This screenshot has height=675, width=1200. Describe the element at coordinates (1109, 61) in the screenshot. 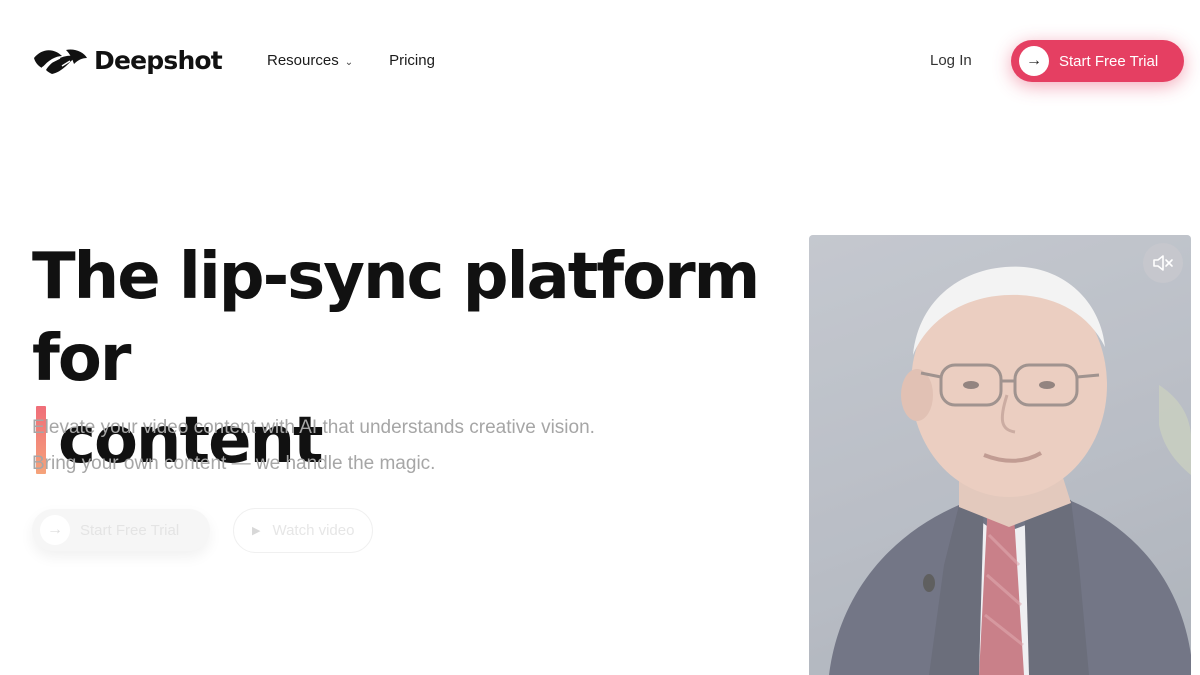

I see `start-free-trial-label: Start Free Trial` at that location.